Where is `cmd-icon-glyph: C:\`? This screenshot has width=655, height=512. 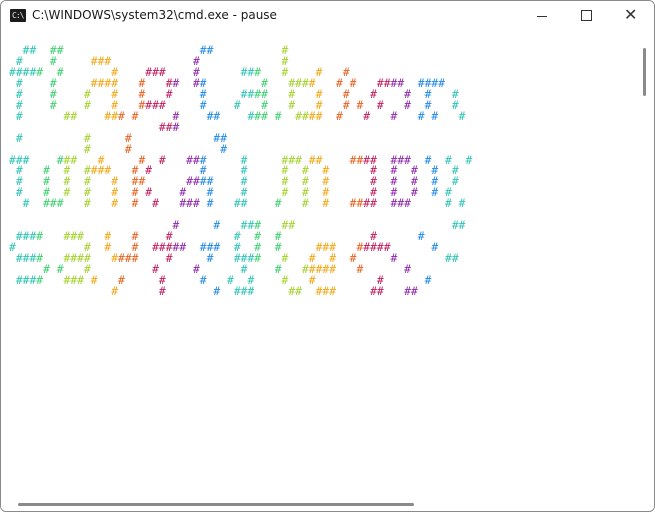 cmd-icon-glyph: C:\ is located at coordinates (18, 15).